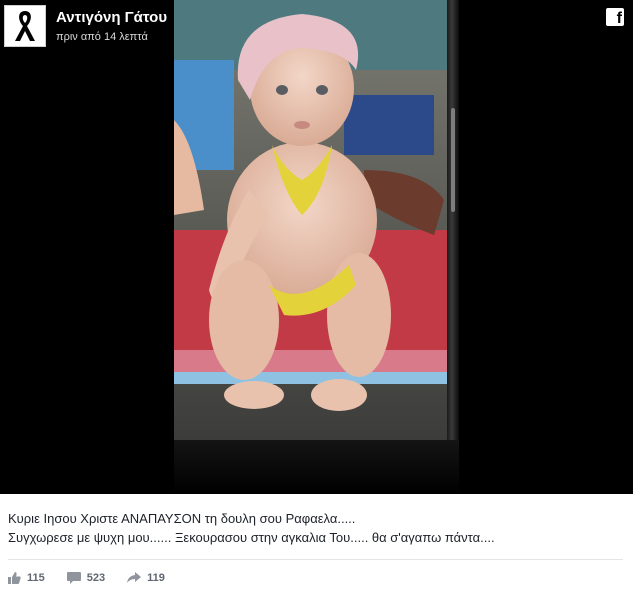 The image size is (633, 595). What do you see at coordinates (36, 578) in the screenshot?
I see `likes-count: 115` at bounding box center [36, 578].